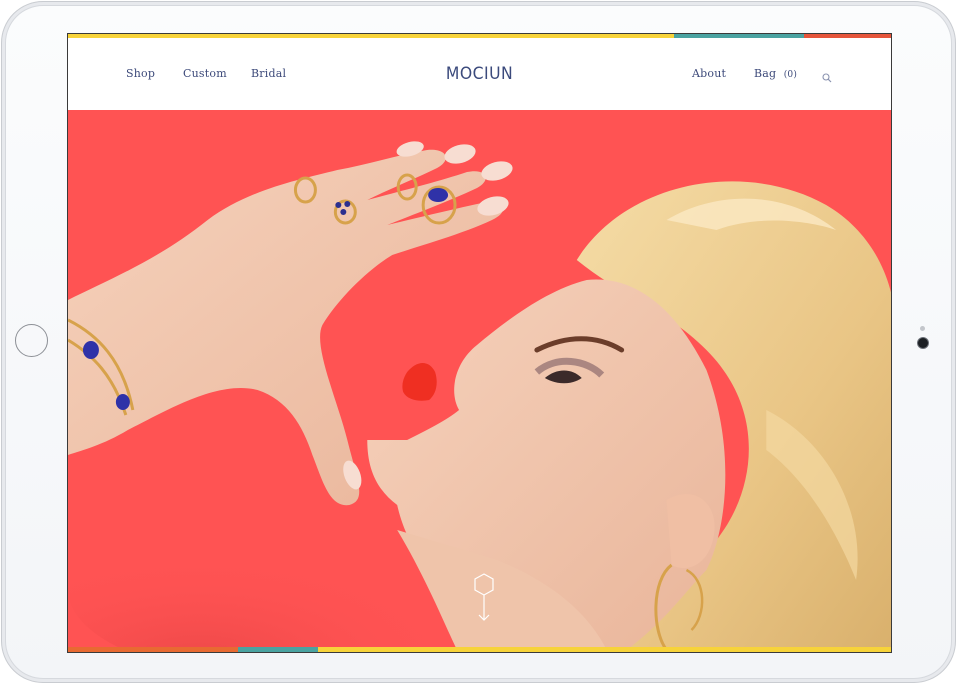  I want to click on nav-bag: Bag (0), so click(775, 73).